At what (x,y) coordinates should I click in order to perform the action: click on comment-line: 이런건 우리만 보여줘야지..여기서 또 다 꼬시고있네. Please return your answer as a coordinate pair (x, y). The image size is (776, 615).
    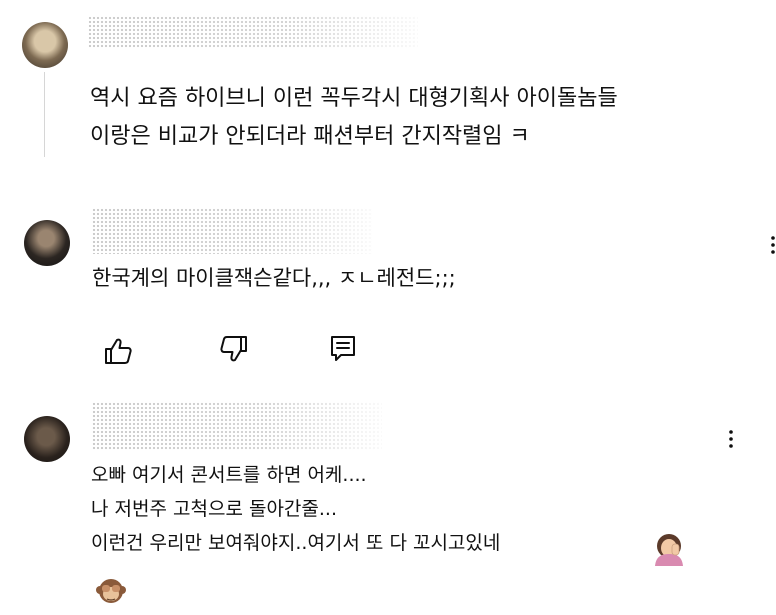
    Looking at the image, I should click on (296, 543).